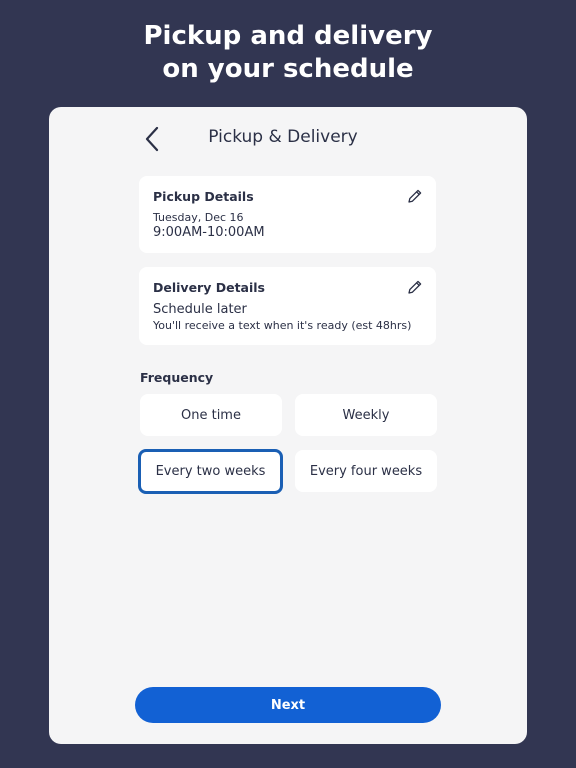  Describe the element at coordinates (366, 415) in the screenshot. I see `frequency-option-weekly: Weekly` at that location.